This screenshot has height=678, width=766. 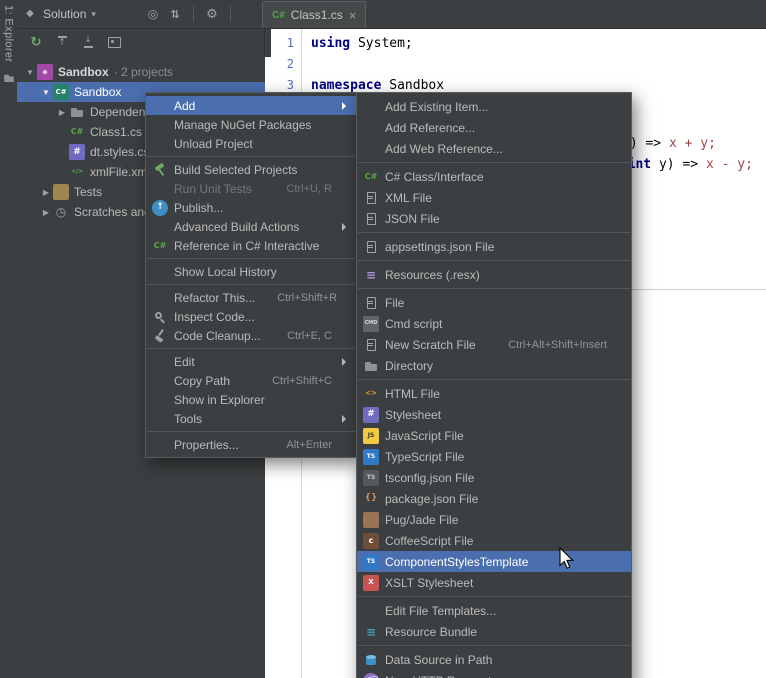 I want to click on toolwindow-layout-button: ◎, so click(x=153, y=14).